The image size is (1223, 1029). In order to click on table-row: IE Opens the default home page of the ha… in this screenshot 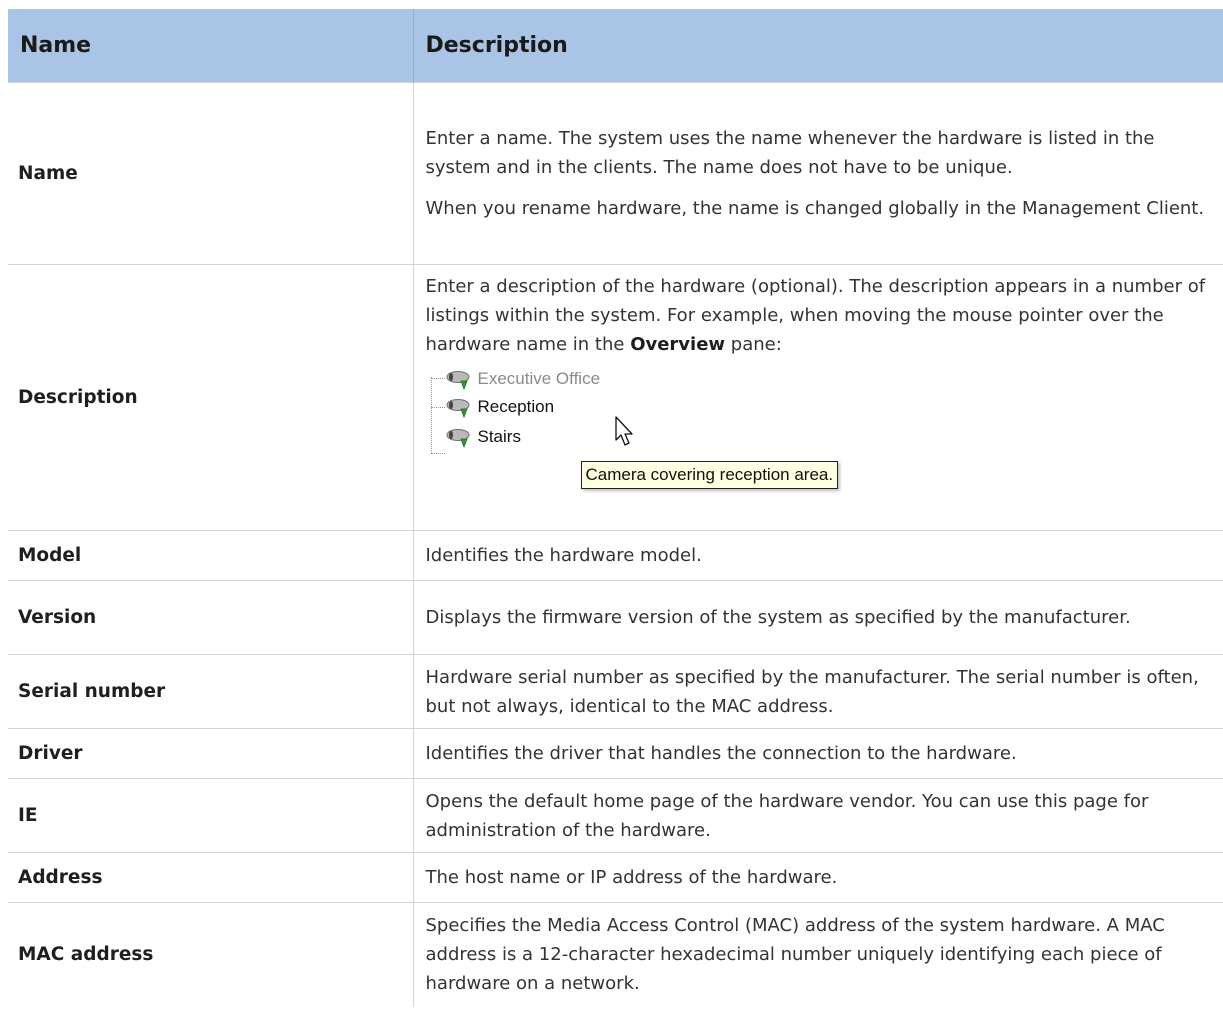, I will do `click(615, 815)`.